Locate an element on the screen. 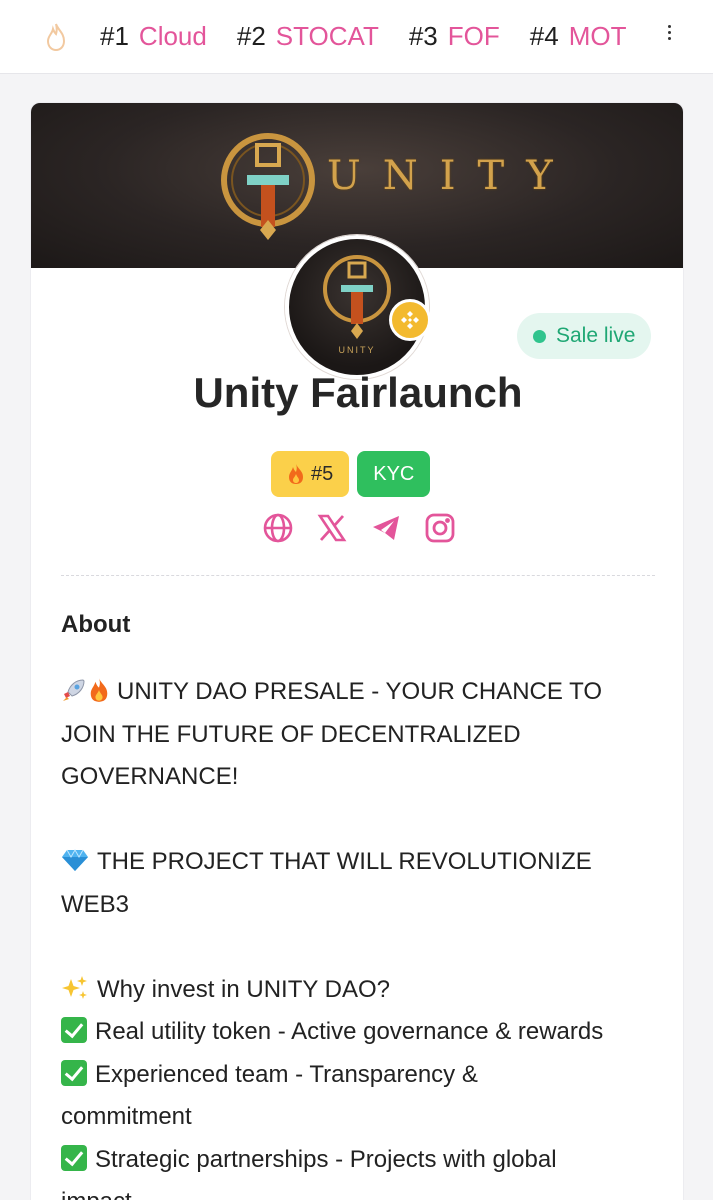 This screenshot has height=1200, width=713. trending-bar: #1 Cloud #2 STOCAT #3 FOF #4 MOT is located at coordinates (356, 37).